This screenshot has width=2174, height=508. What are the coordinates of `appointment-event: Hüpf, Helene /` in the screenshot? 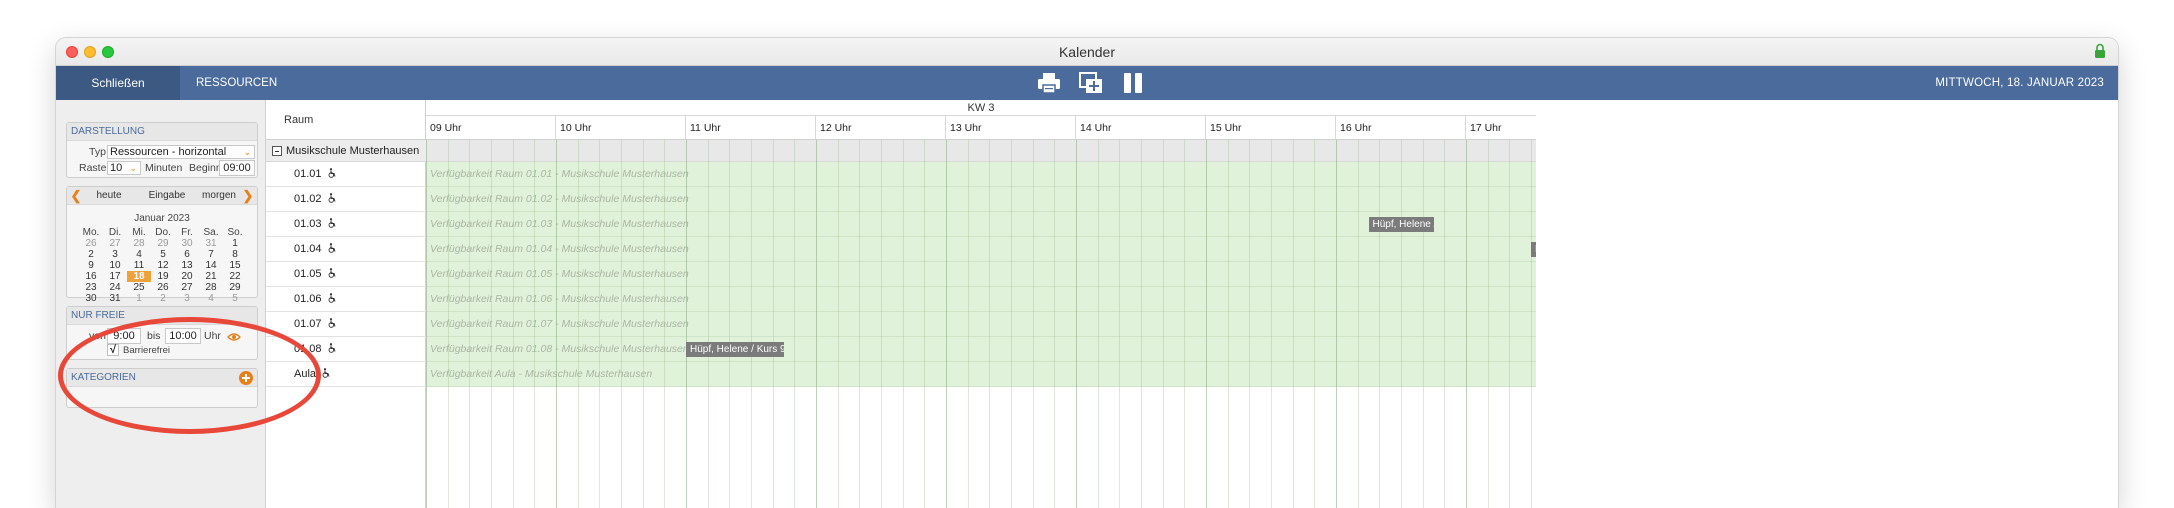 It's located at (1401, 224).